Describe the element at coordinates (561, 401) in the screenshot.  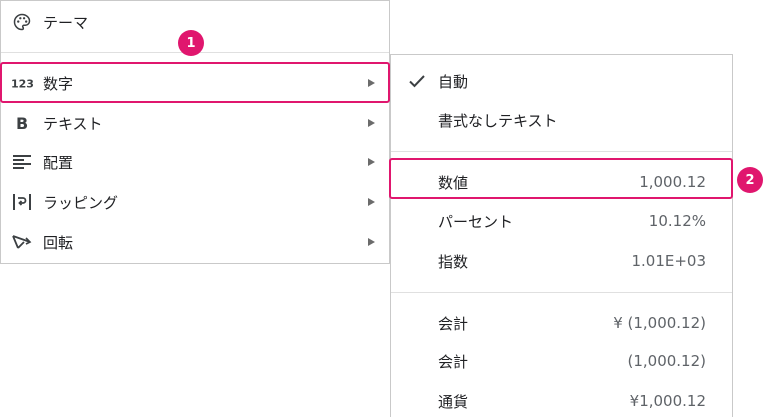
I see `submenu-item-currency: 通貨 ¥1,000.12` at that location.